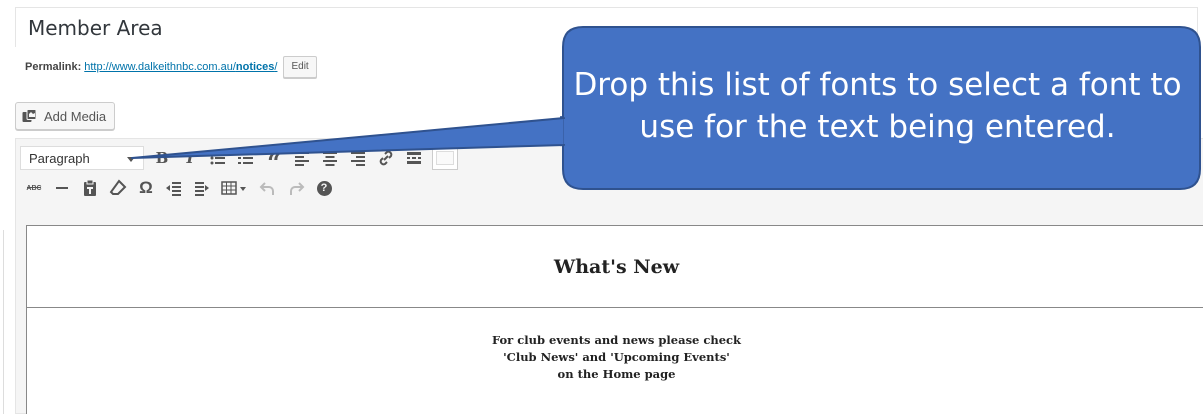 The image size is (1203, 414). What do you see at coordinates (386, 158) in the screenshot?
I see `link-icon` at bounding box center [386, 158].